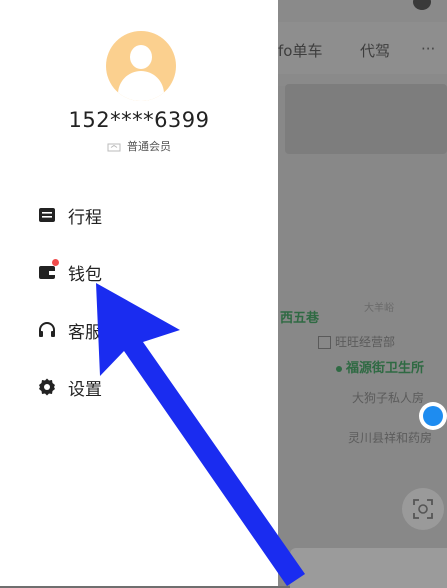  What do you see at coordinates (324, 342) in the screenshot?
I see `shop-icon` at bounding box center [324, 342].